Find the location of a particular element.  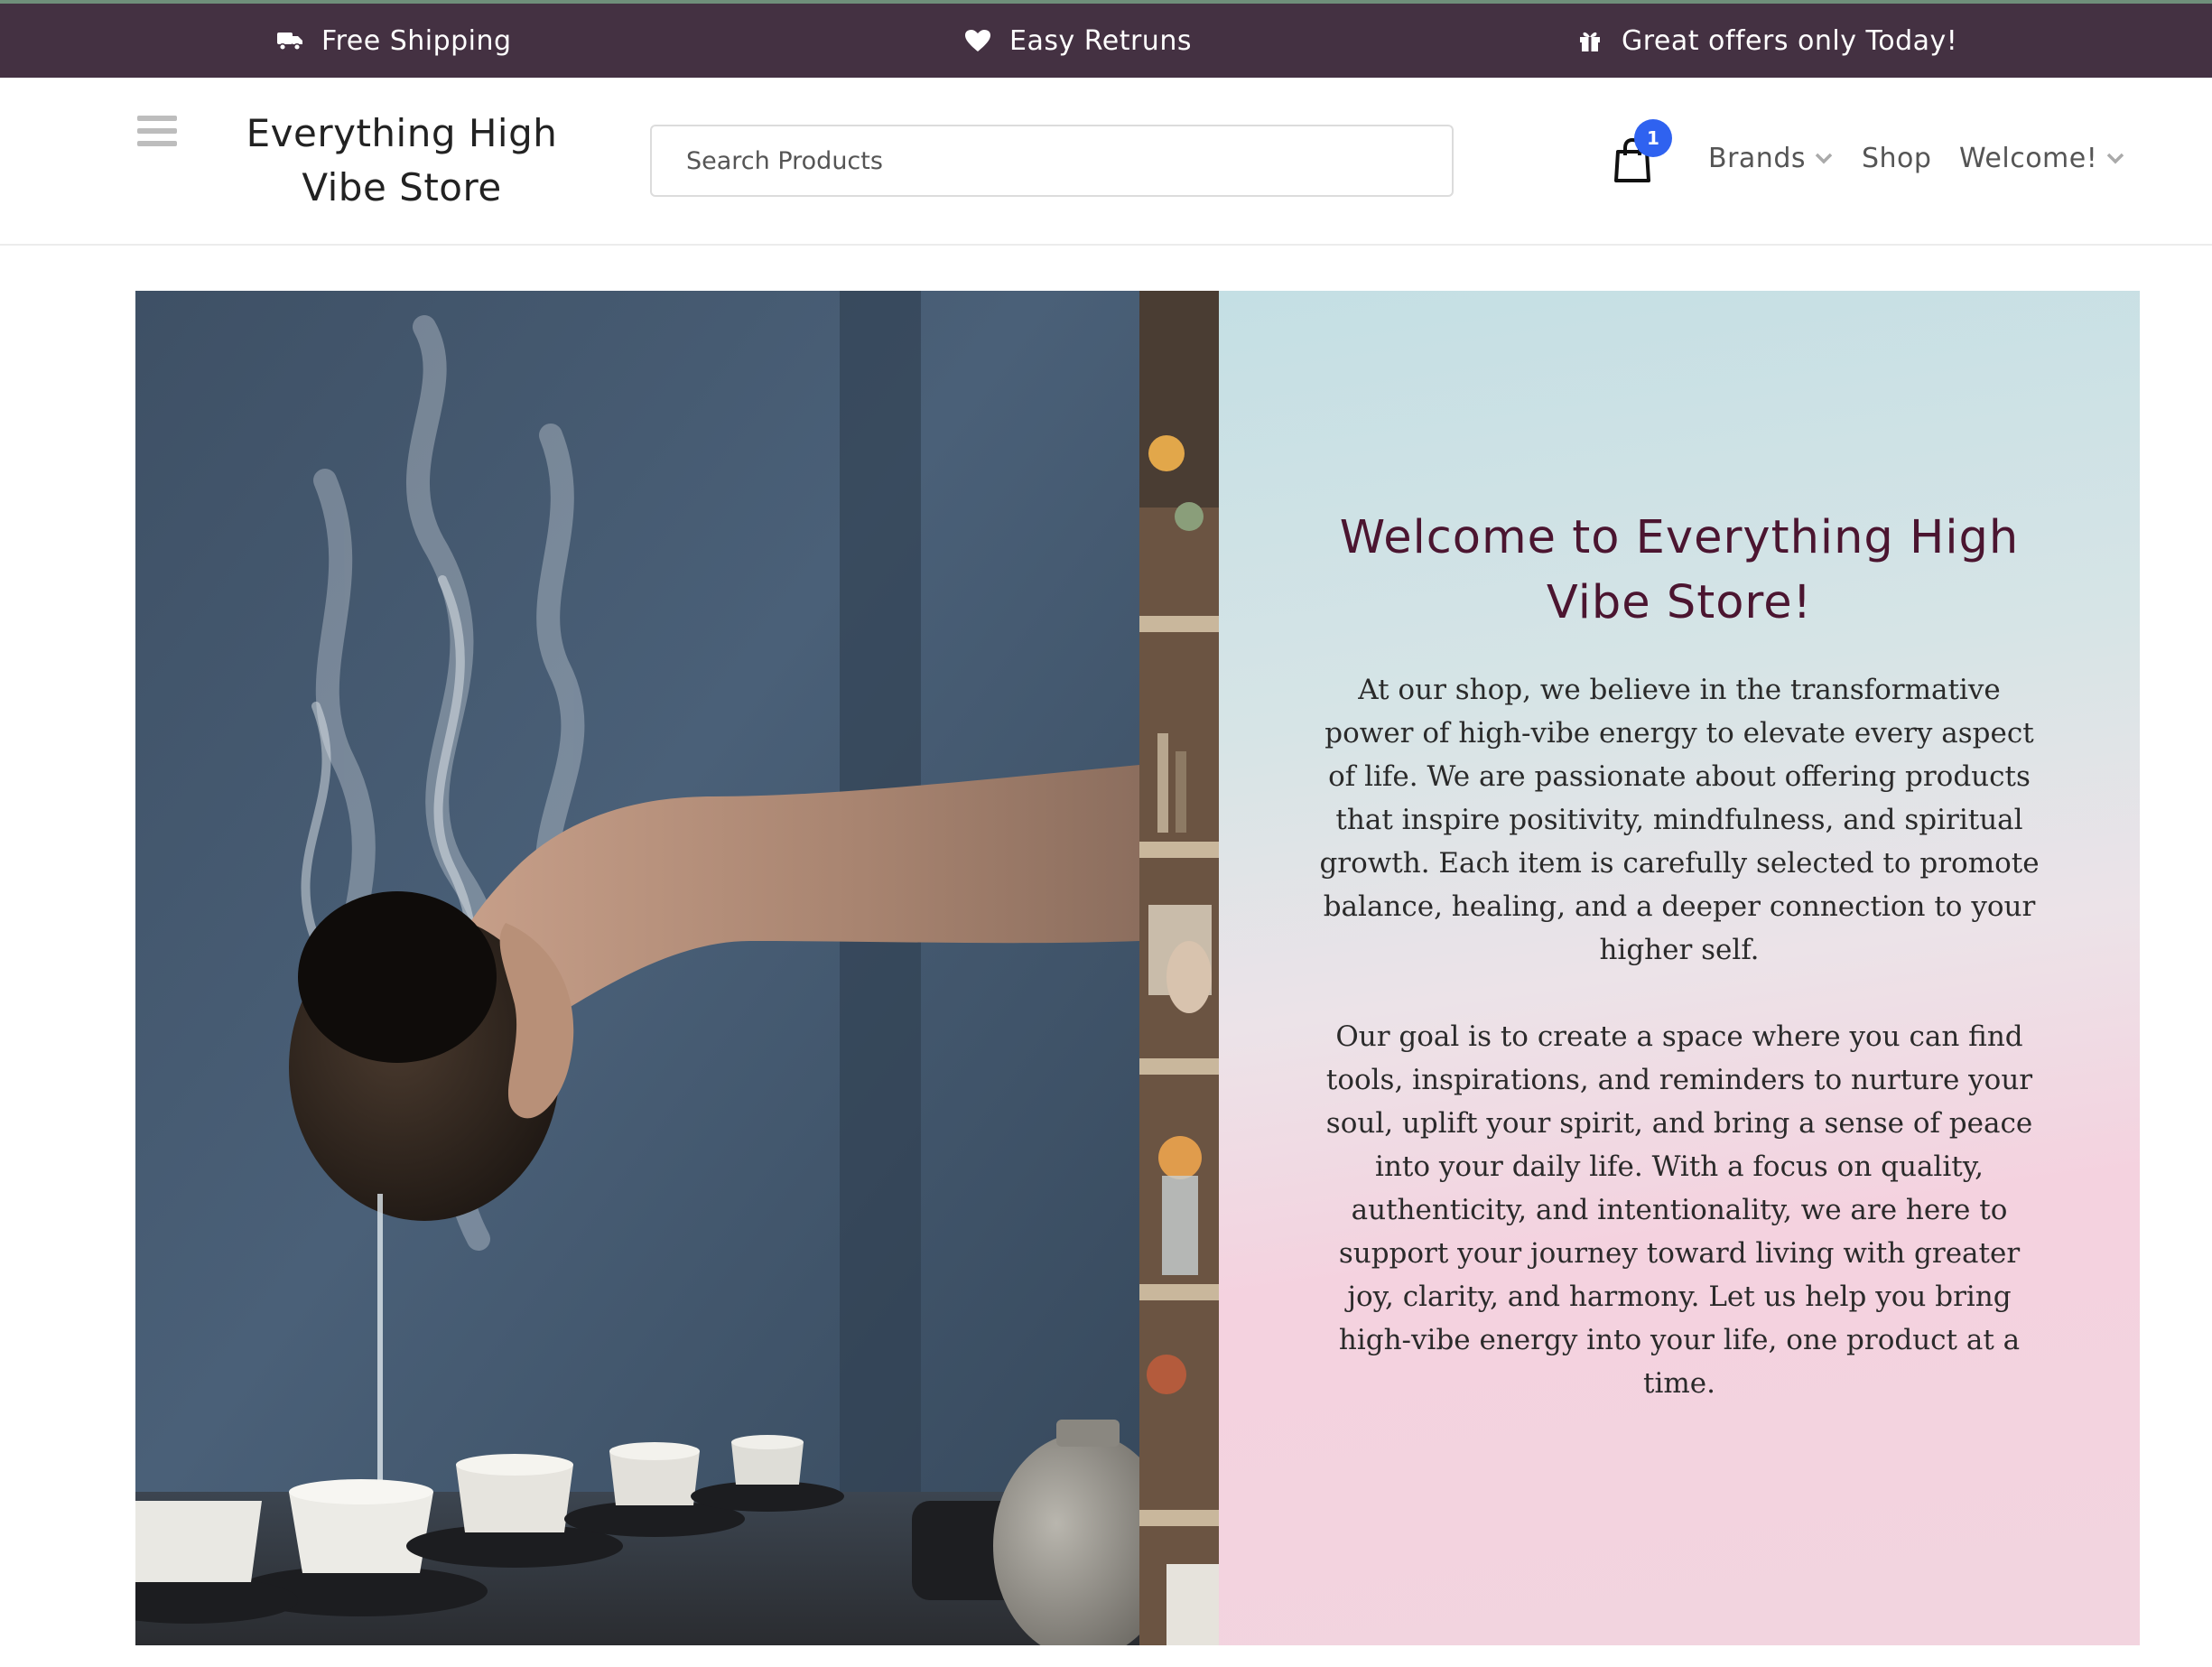

promo-offers-label: Great offers only Today! is located at coordinates (1790, 41).